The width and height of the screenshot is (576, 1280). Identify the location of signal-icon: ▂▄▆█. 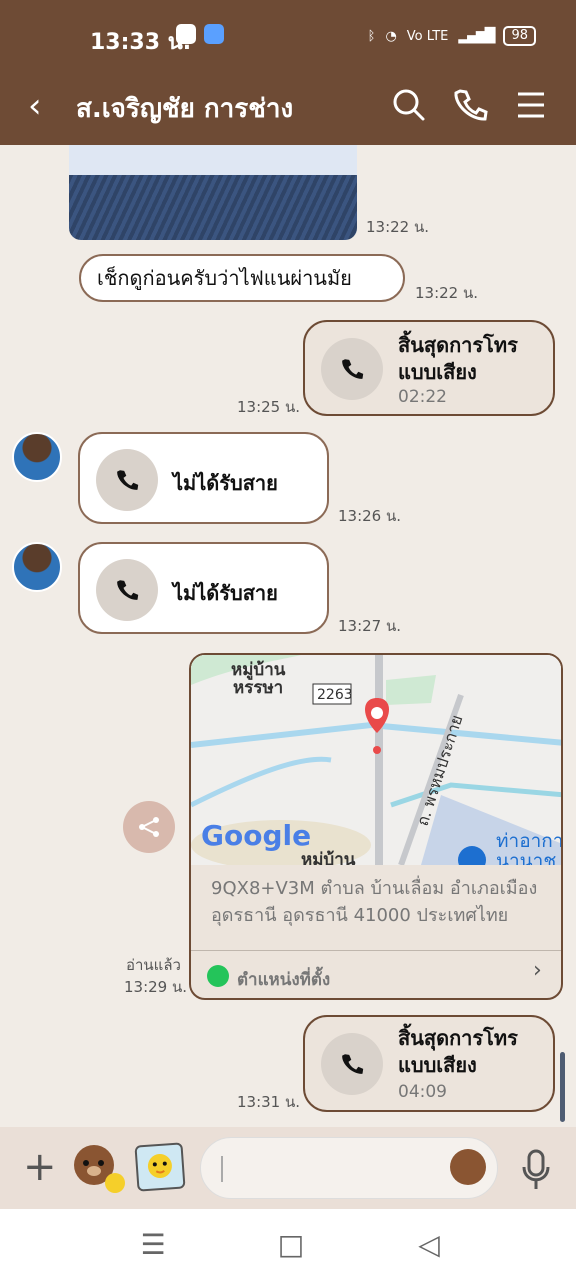
(476, 36).